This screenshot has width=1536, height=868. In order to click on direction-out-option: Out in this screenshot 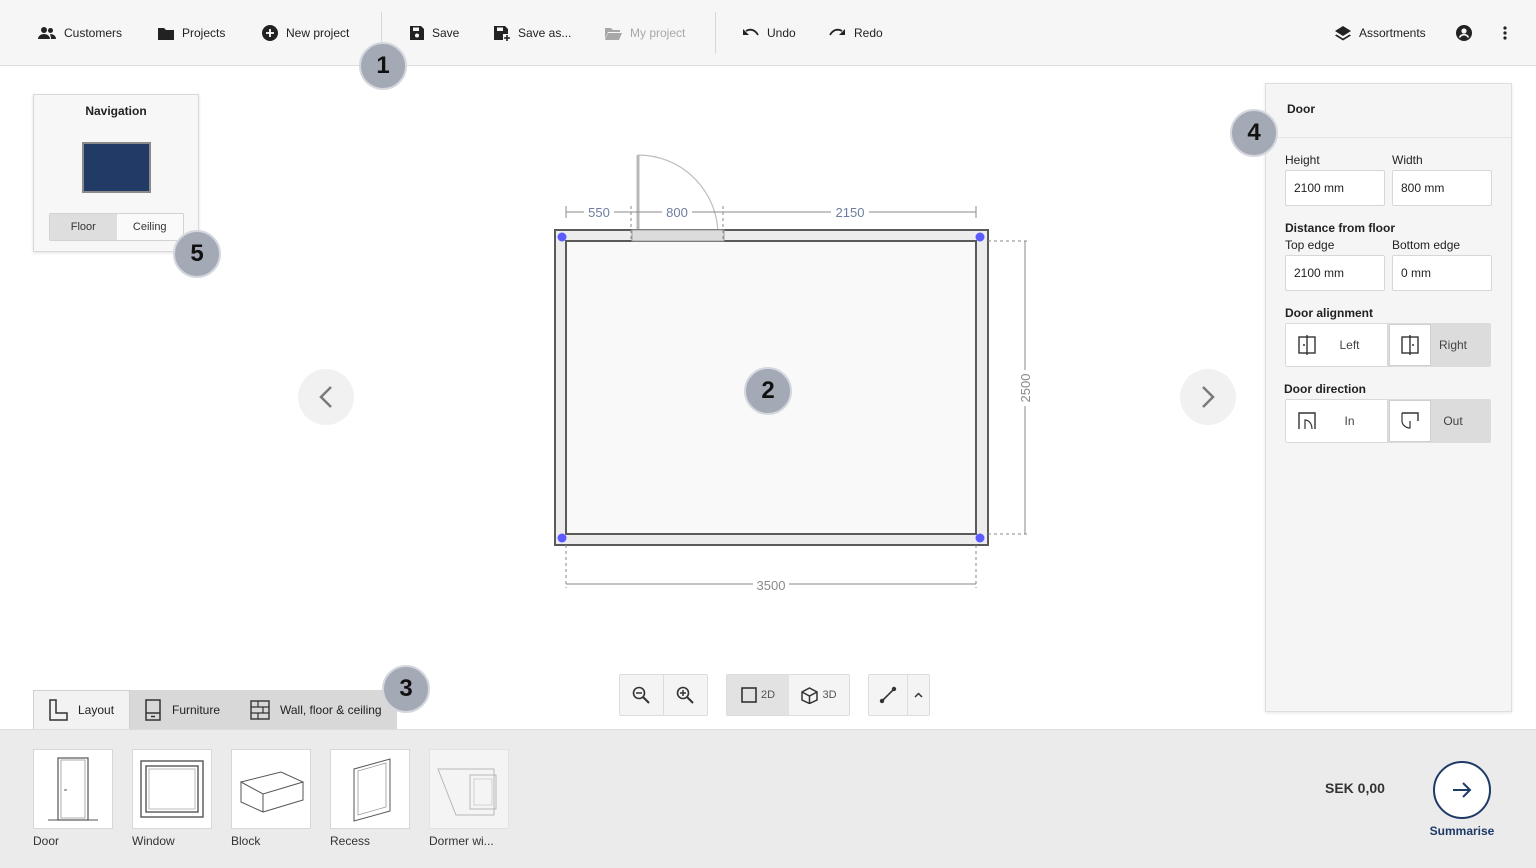, I will do `click(1439, 421)`.